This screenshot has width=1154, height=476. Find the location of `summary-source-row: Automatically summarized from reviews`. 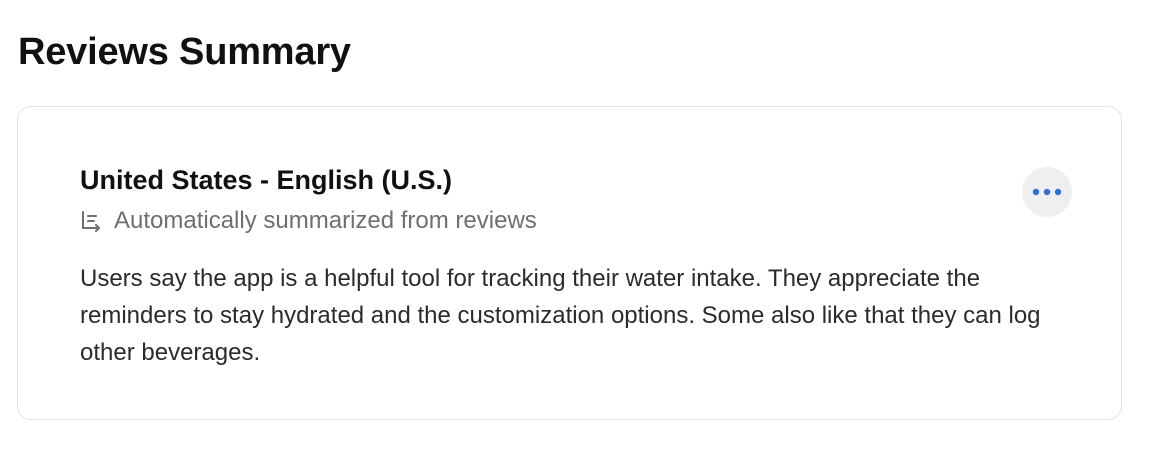

summary-source-row: Automatically summarized from reviews is located at coordinates (308, 221).